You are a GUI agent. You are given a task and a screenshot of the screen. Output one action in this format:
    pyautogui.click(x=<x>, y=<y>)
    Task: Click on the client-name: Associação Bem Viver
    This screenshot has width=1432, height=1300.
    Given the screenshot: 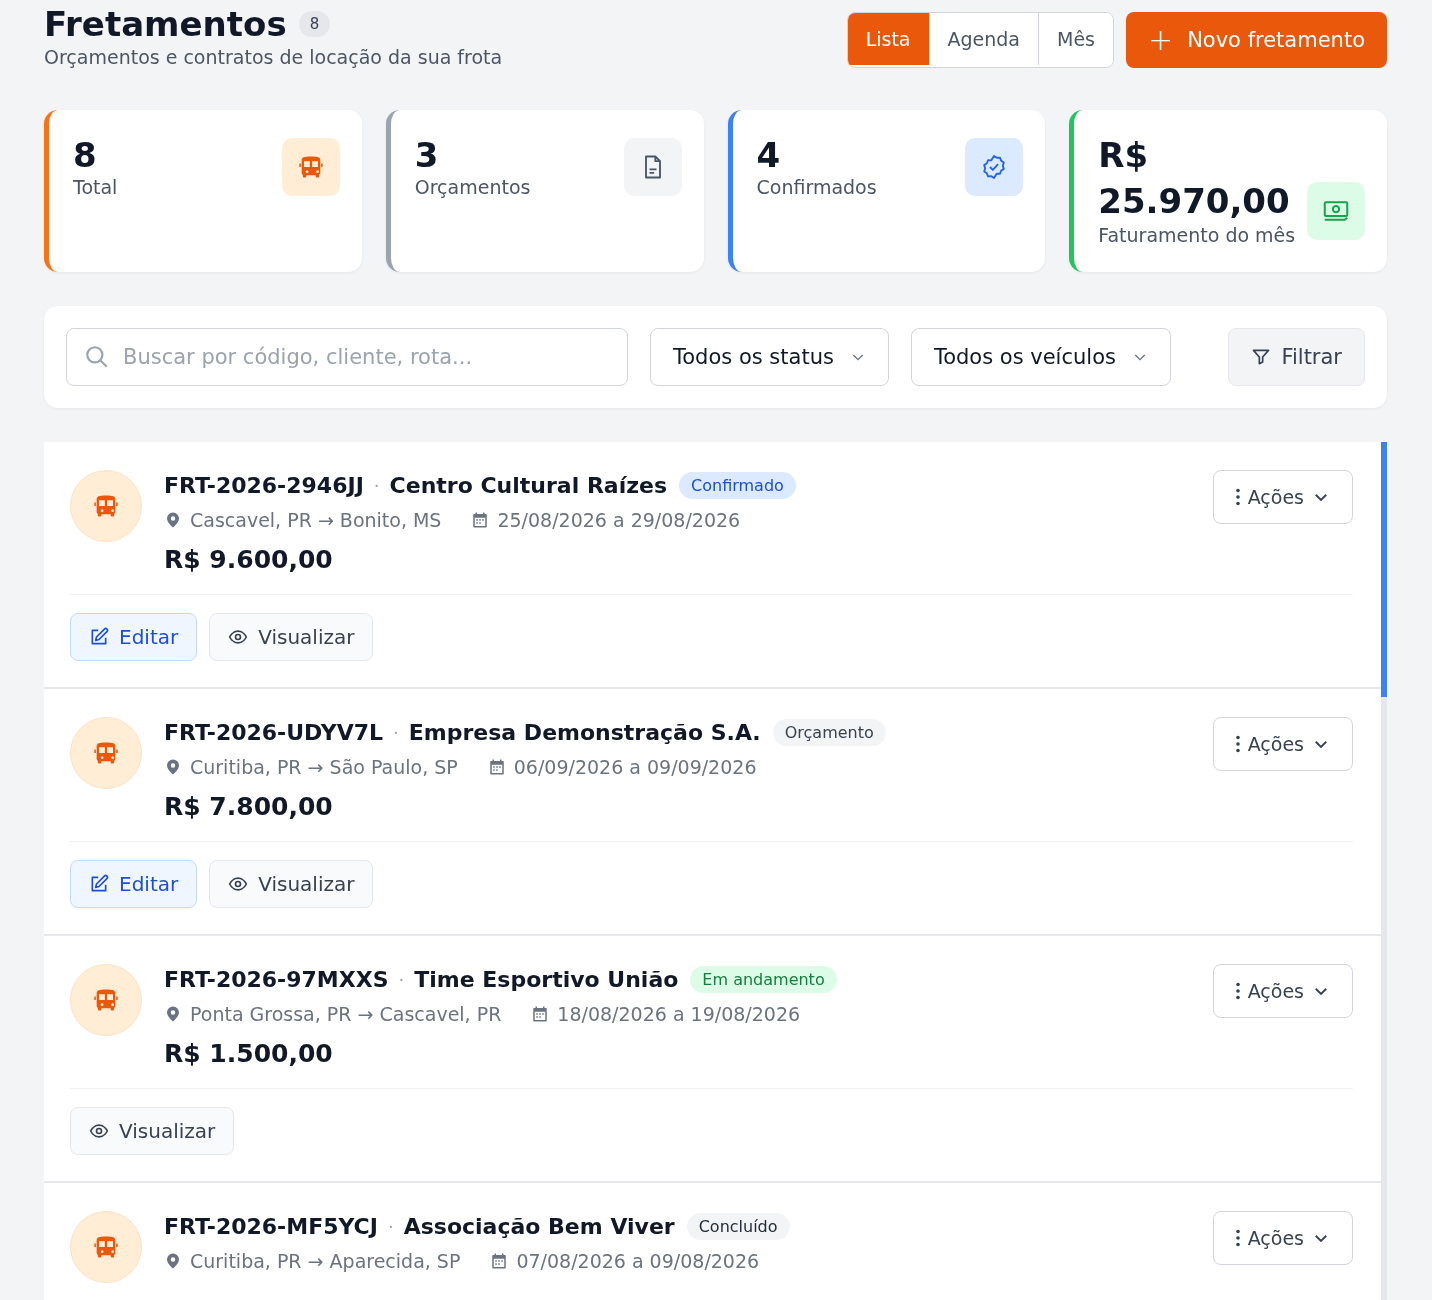 What is the action you would take?
    pyautogui.click(x=539, y=1226)
    